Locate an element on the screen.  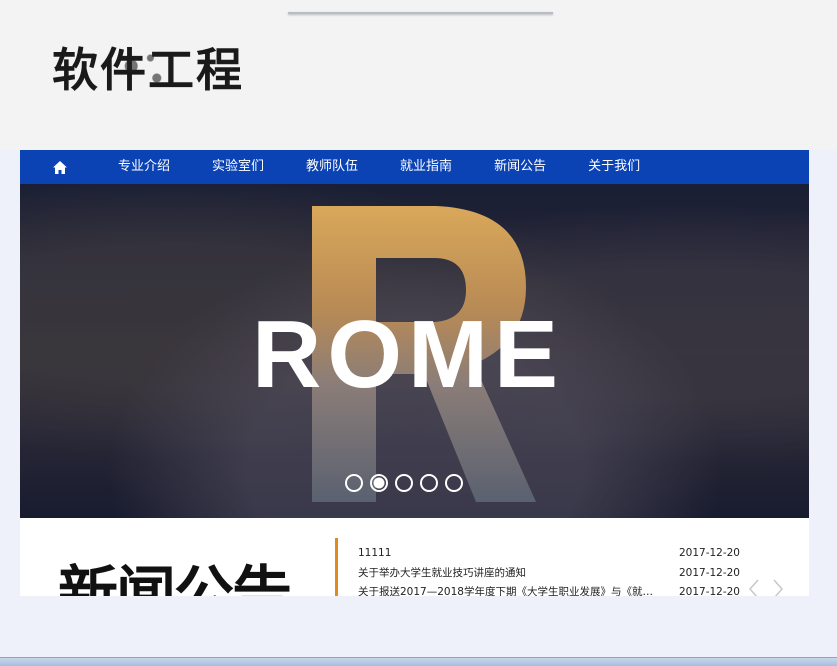
logo-ink-splatter is located at coordinates (144, 70).